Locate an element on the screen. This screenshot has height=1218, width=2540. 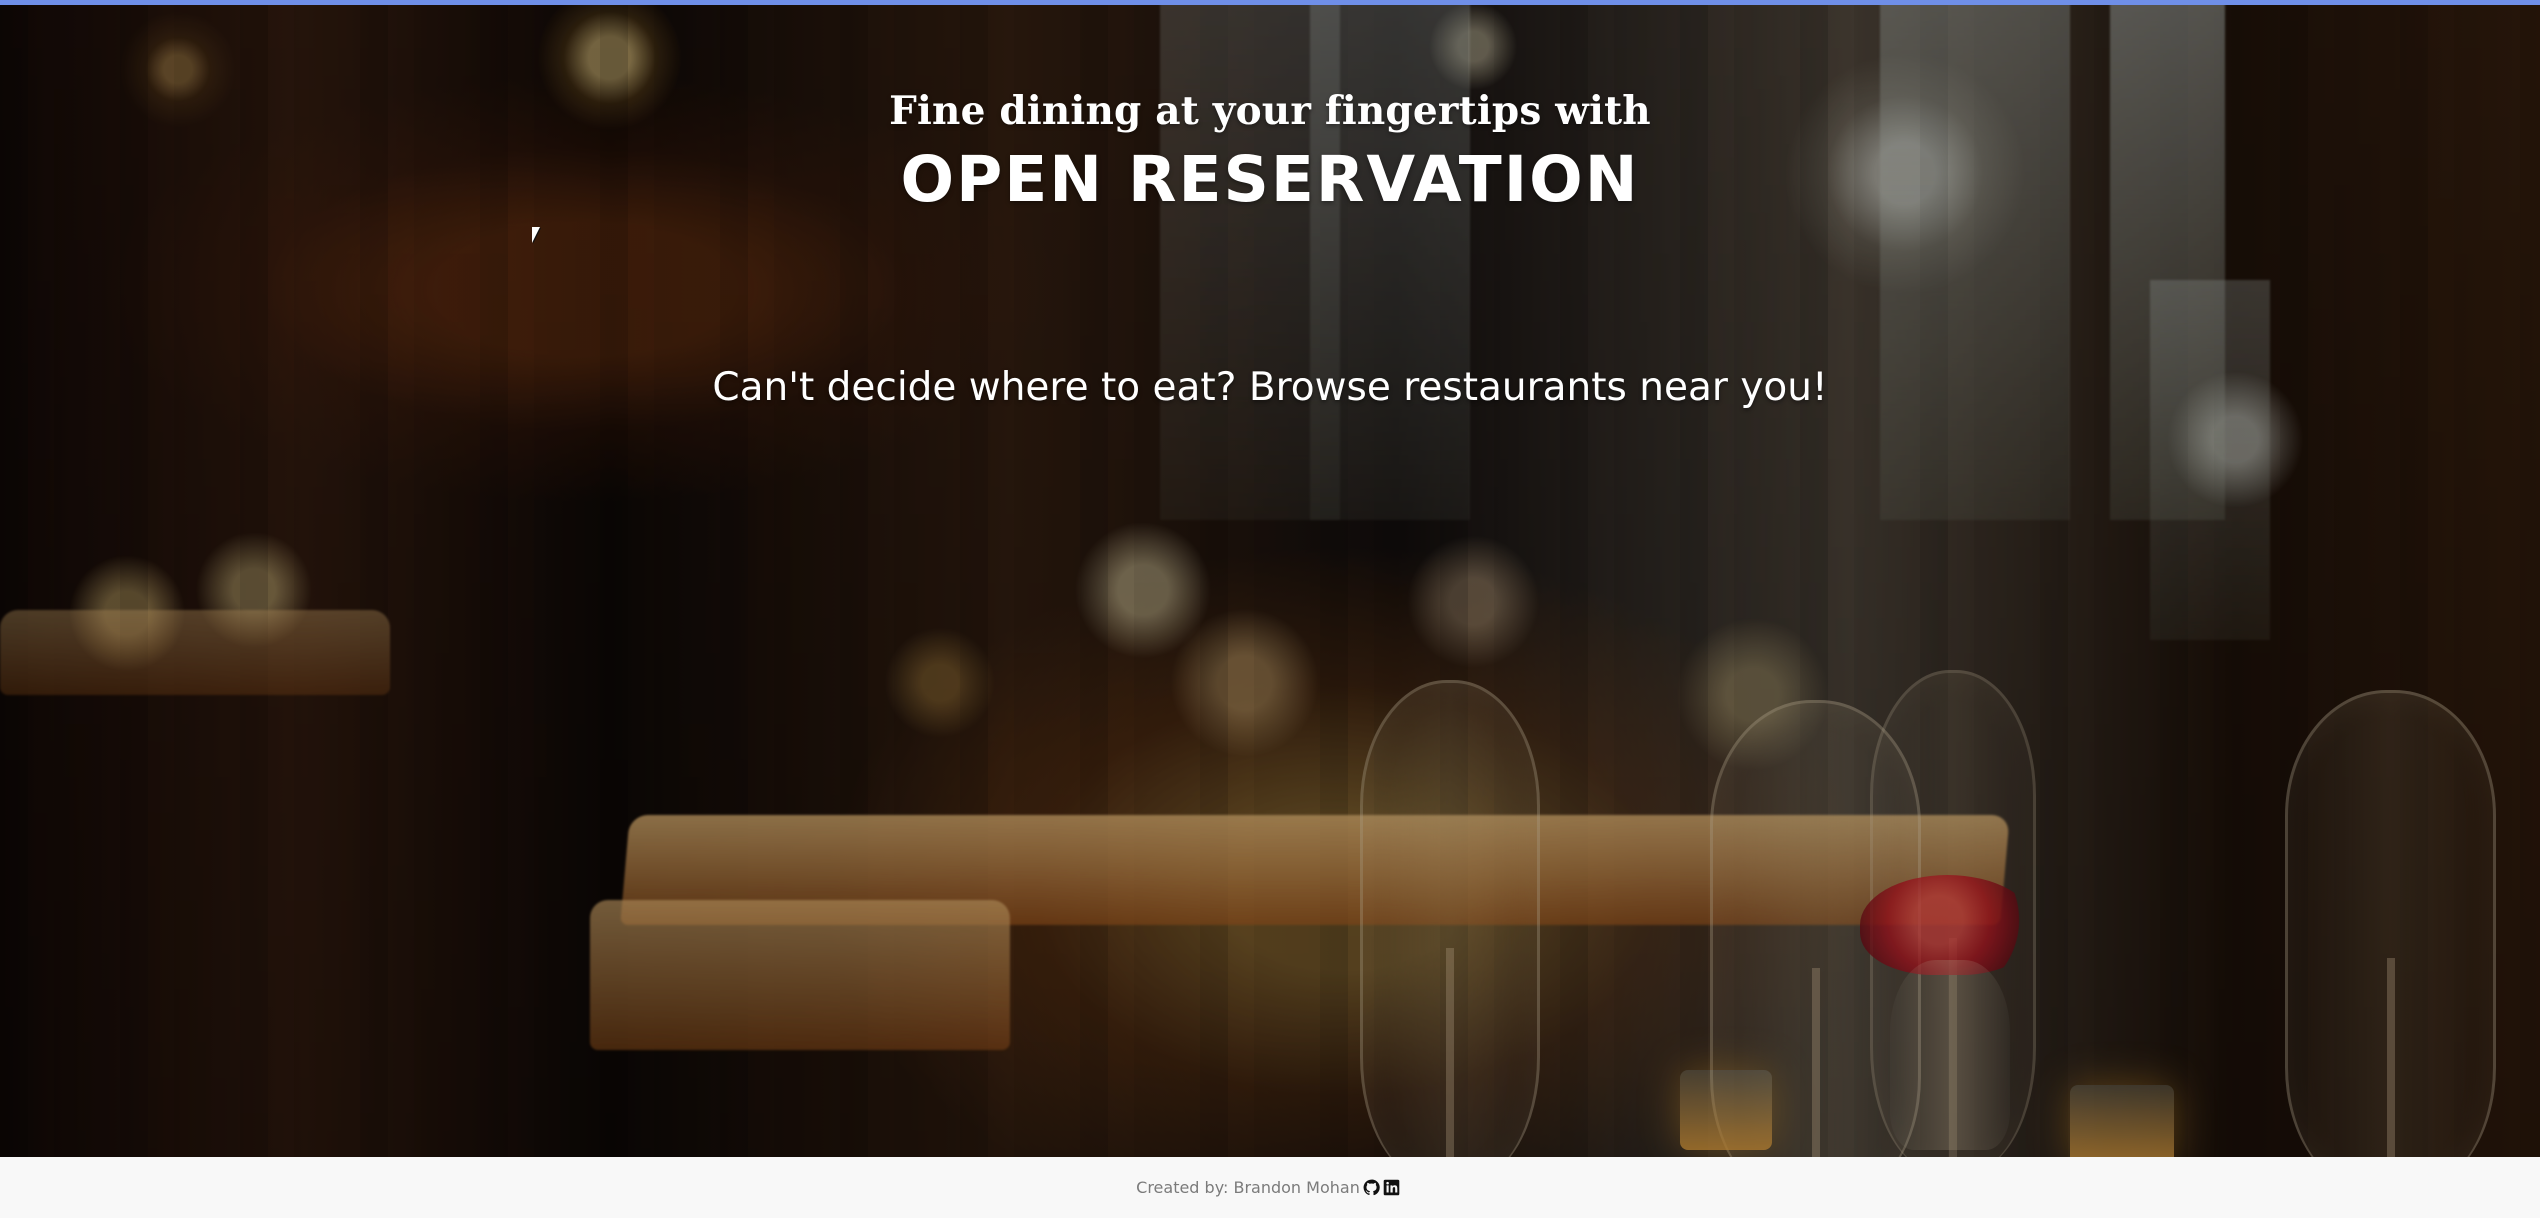
brand-title: OPEN RESERVATION is located at coordinates (1270, 179).